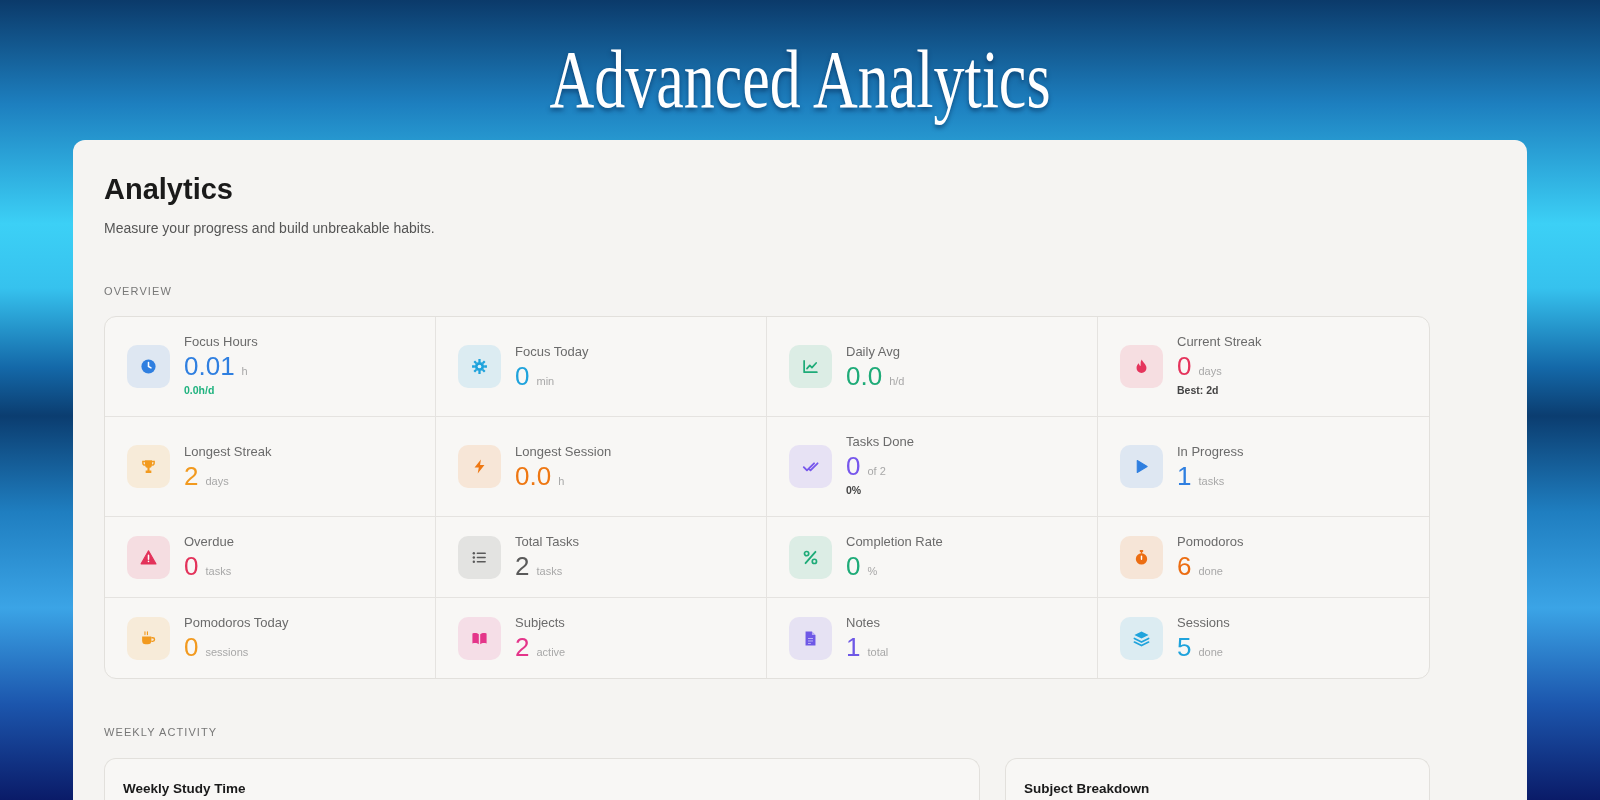  What do you see at coordinates (1184, 647) in the screenshot?
I see `stat-value: 5` at bounding box center [1184, 647].